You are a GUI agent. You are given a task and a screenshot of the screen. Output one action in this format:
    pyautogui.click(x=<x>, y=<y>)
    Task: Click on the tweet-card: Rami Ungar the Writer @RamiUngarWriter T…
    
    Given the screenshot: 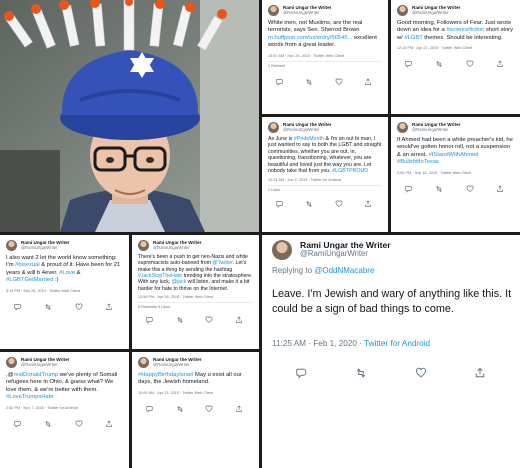 What is the action you would take?
    pyautogui.click(x=195, y=292)
    